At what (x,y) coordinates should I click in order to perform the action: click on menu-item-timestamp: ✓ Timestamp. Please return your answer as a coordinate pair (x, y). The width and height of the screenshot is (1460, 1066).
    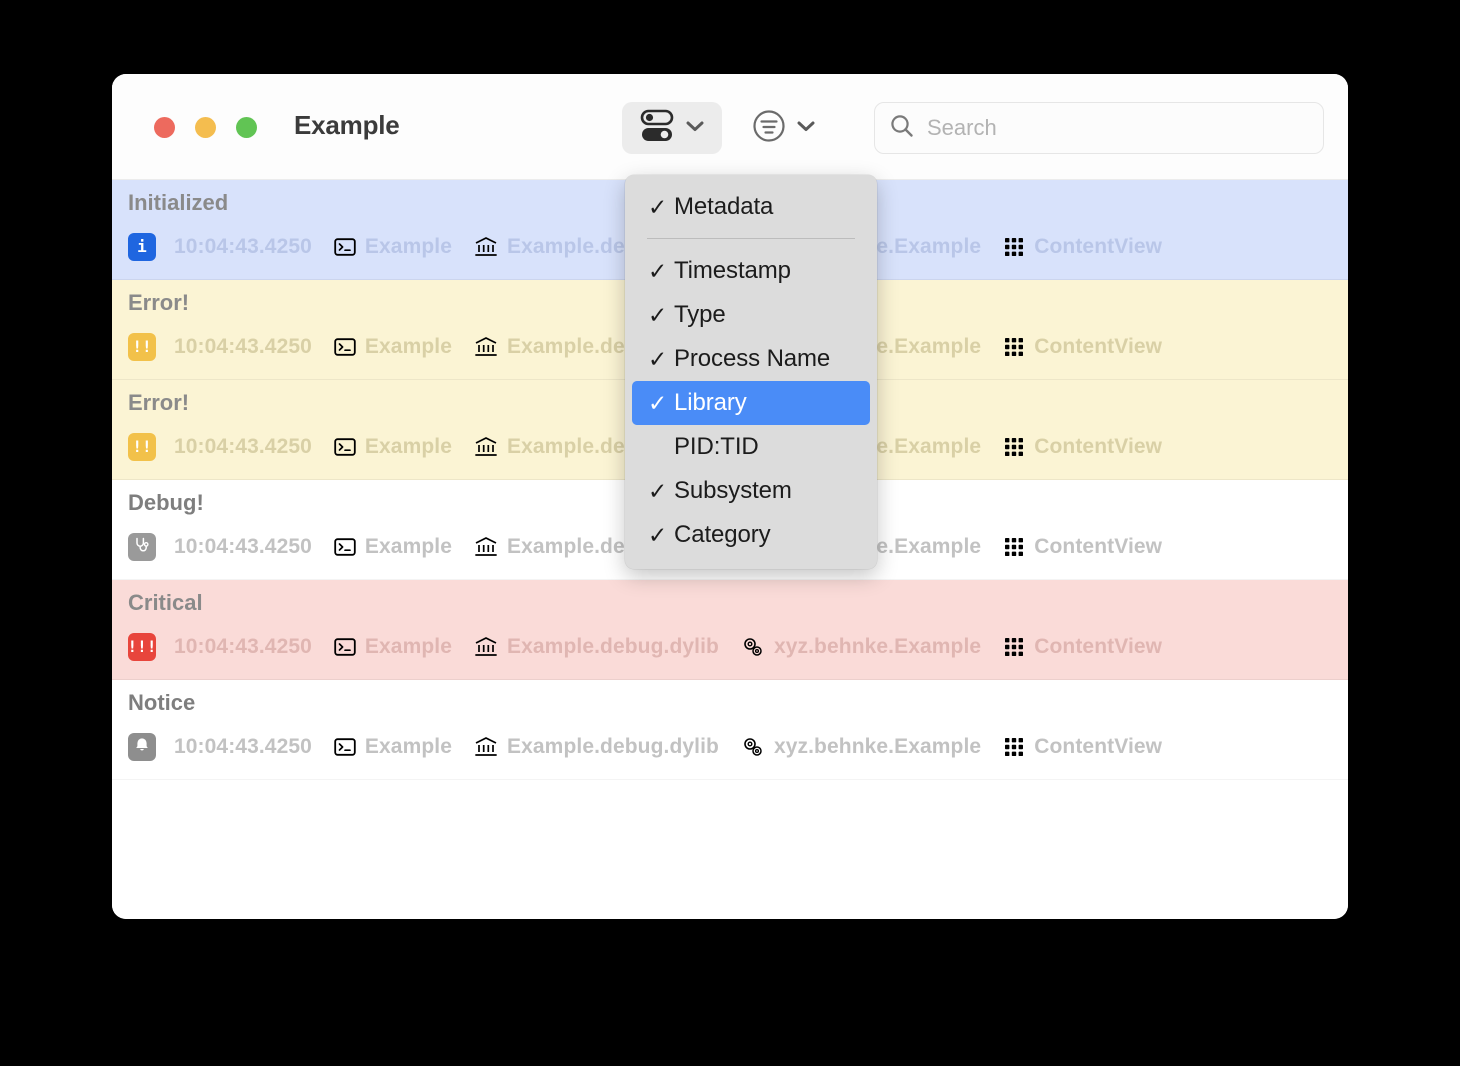
    Looking at the image, I should click on (751, 271).